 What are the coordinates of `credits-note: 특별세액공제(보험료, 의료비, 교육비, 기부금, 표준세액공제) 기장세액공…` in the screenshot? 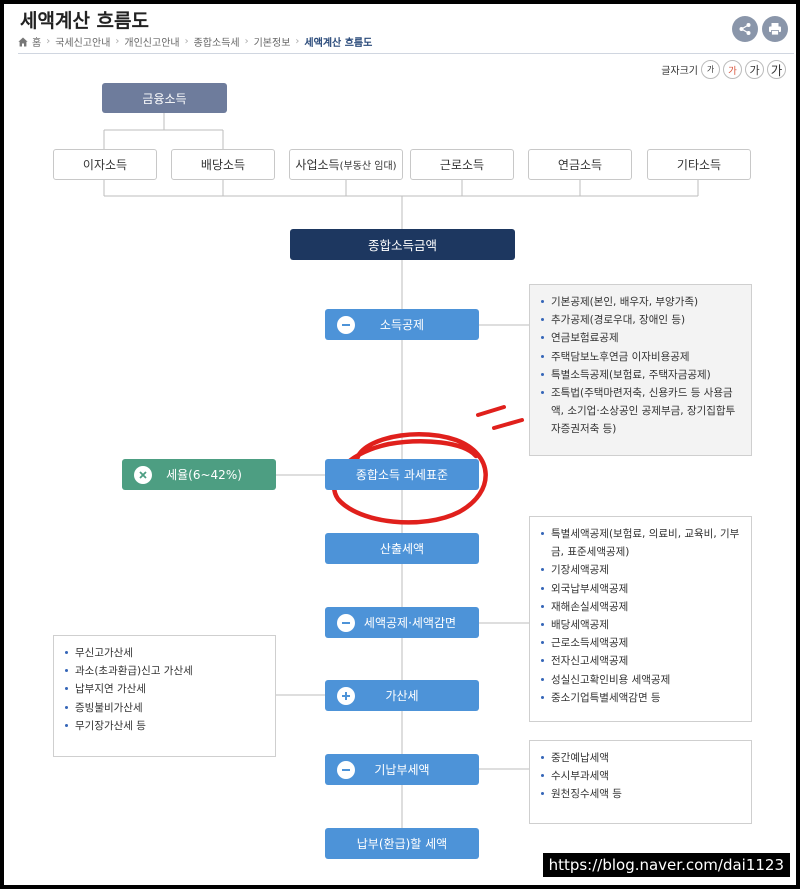 It's located at (640, 619).